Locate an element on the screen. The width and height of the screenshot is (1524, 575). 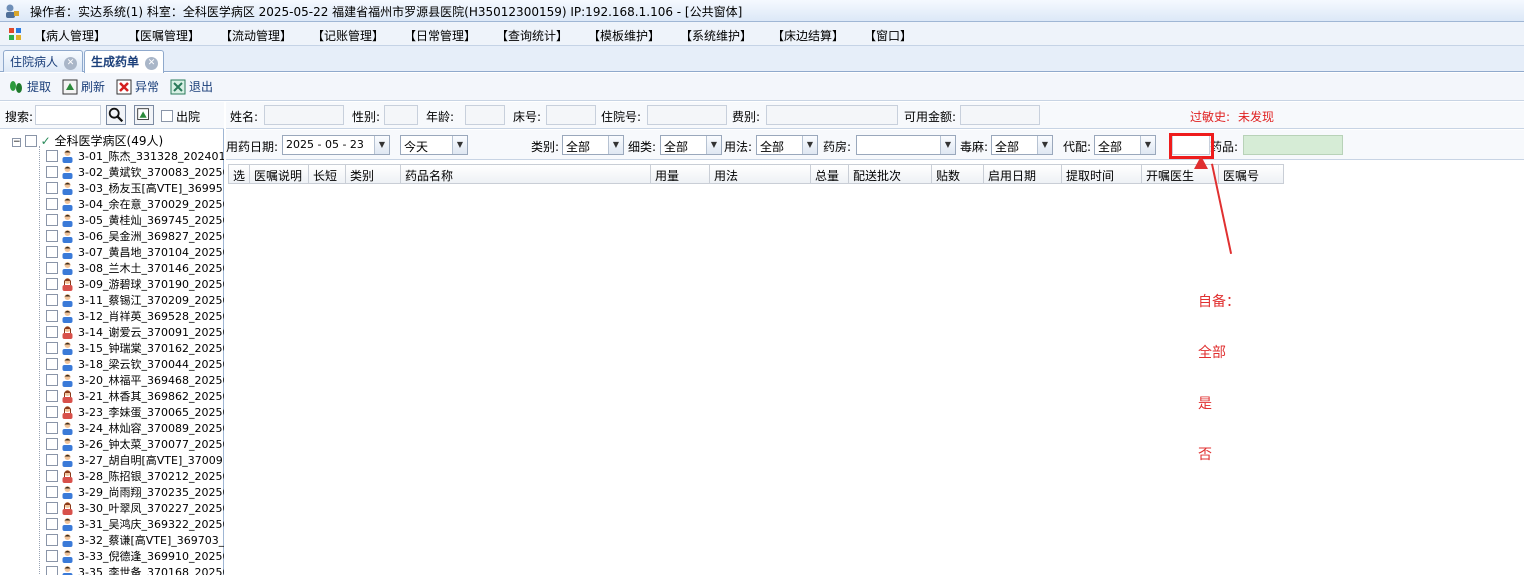
category-select: 全部 ▼ is located at coordinates (593, 145).